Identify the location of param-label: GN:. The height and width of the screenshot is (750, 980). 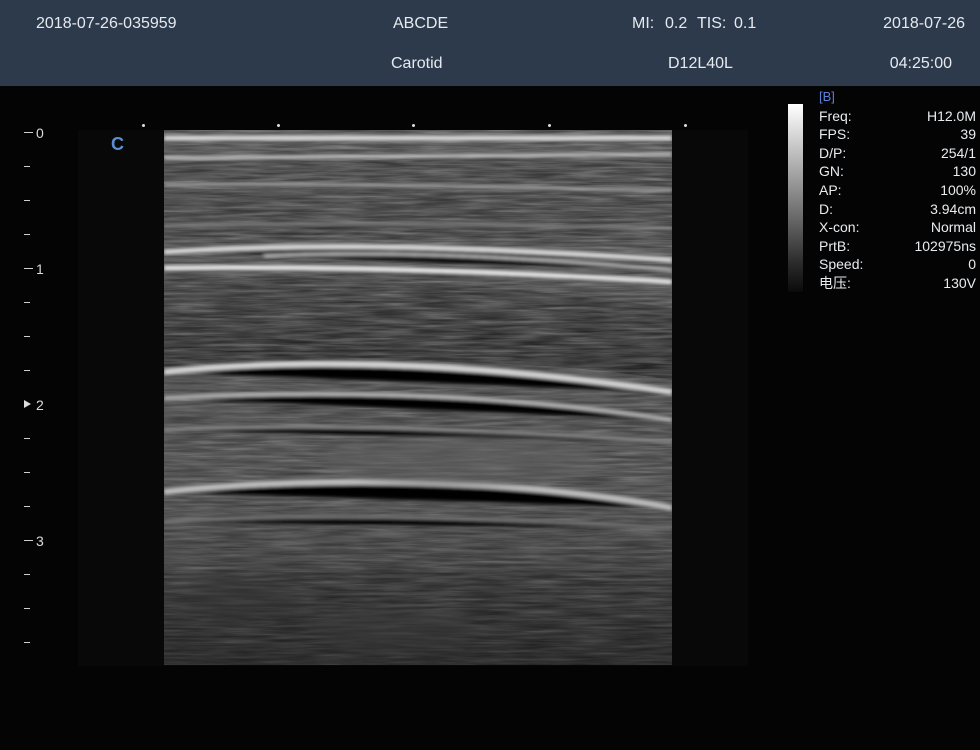
(831, 171).